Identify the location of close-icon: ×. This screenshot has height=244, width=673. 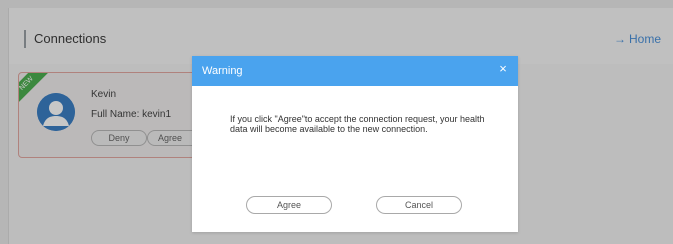
(503, 69).